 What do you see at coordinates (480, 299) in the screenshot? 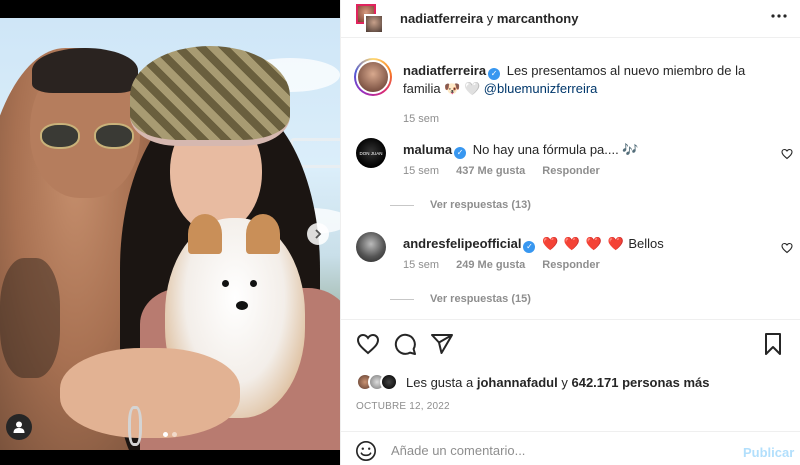
I see `view-replies-label: Ver respuestas (15)` at bounding box center [480, 299].